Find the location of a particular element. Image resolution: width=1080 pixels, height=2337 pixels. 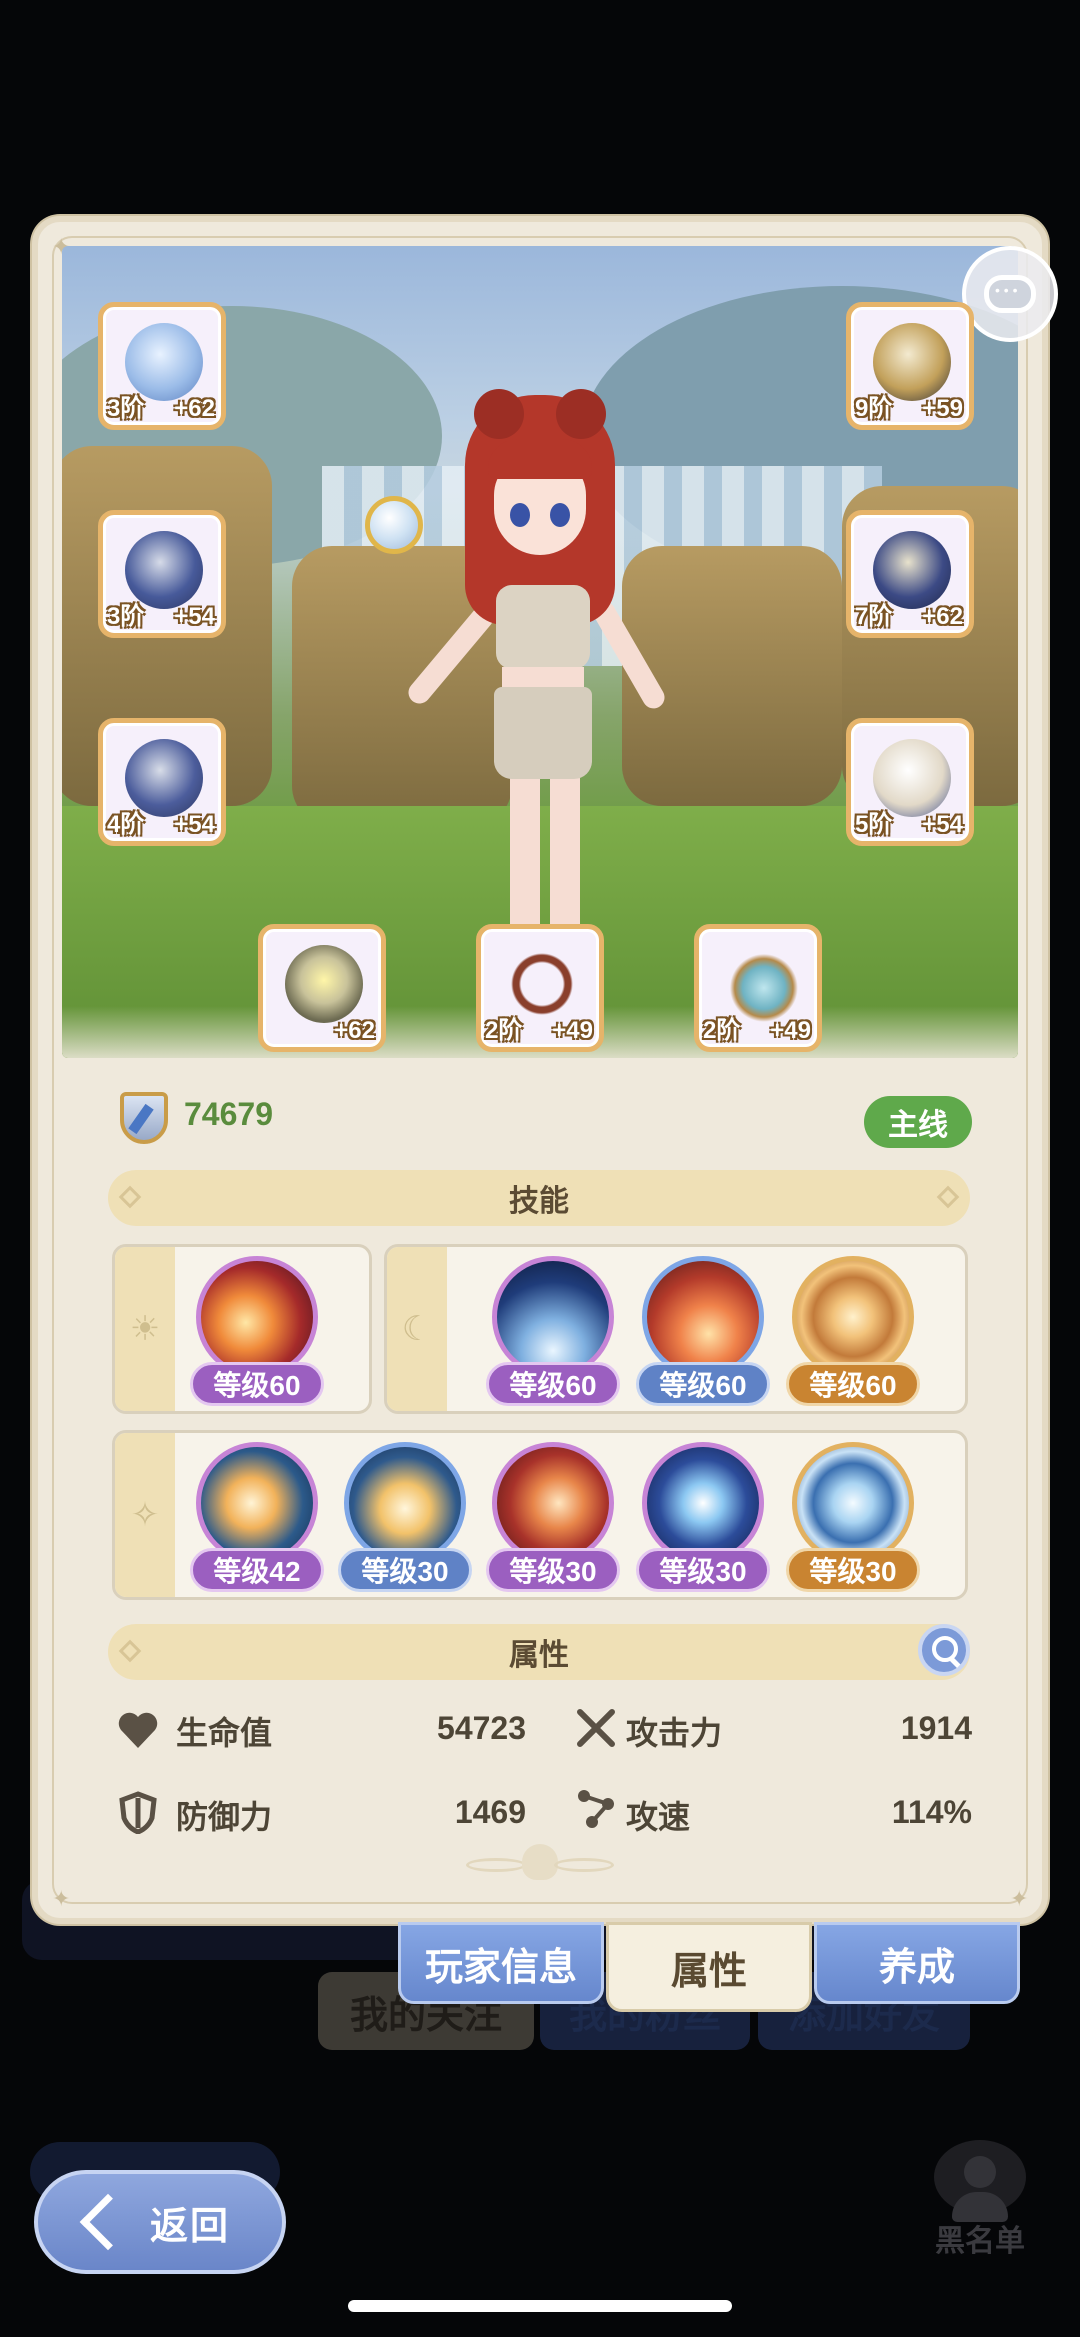

attack-speed-label: 攻速 is located at coordinates (658, 1817).